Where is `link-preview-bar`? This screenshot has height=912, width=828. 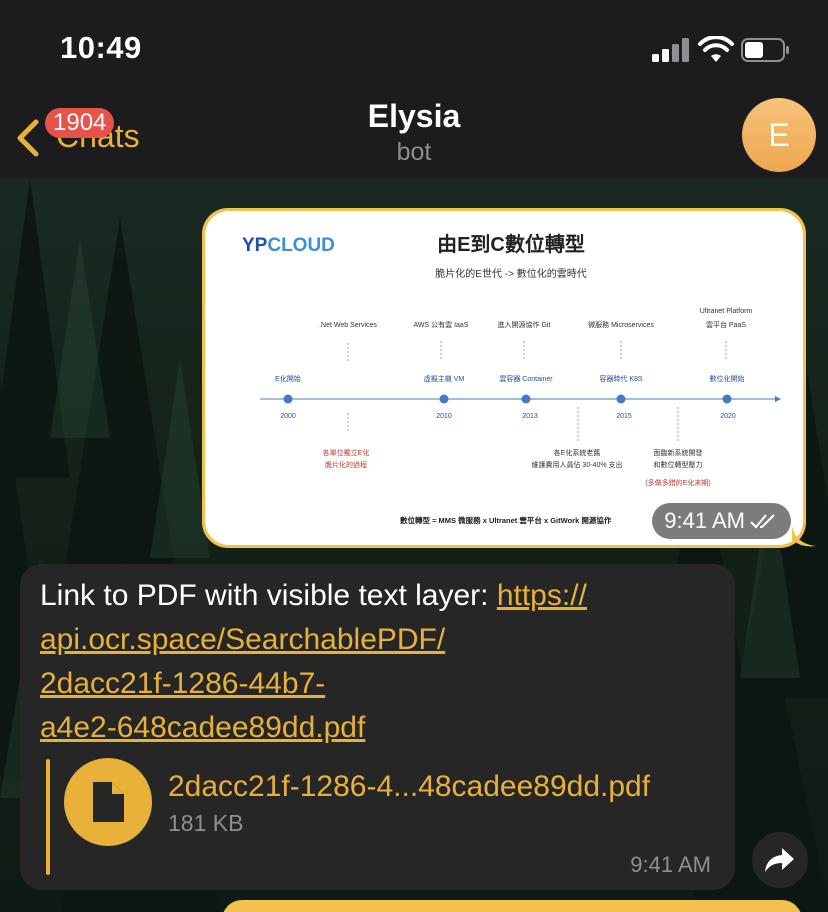 link-preview-bar is located at coordinates (48, 817).